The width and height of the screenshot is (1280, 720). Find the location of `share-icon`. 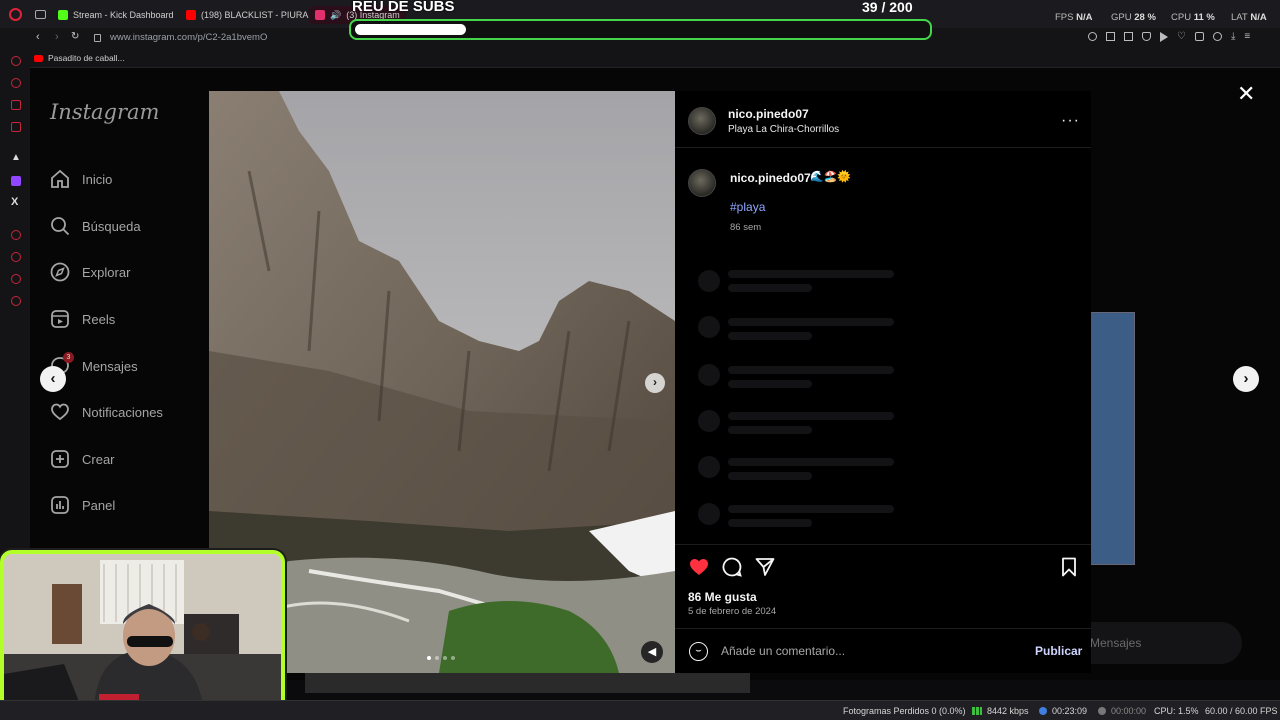

share-icon is located at coordinates (765, 567).